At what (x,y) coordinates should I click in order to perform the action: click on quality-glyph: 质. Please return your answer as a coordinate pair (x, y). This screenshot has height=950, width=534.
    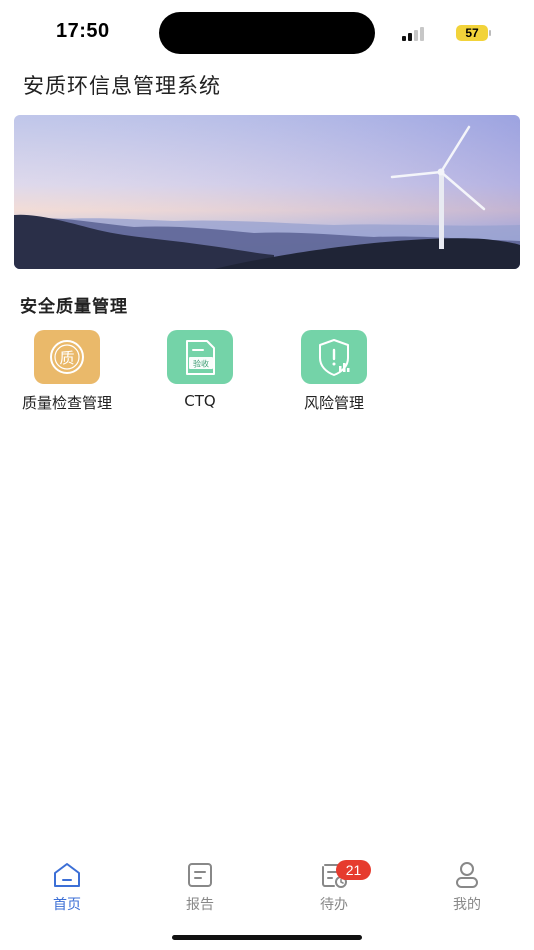
    Looking at the image, I should click on (66, 358).